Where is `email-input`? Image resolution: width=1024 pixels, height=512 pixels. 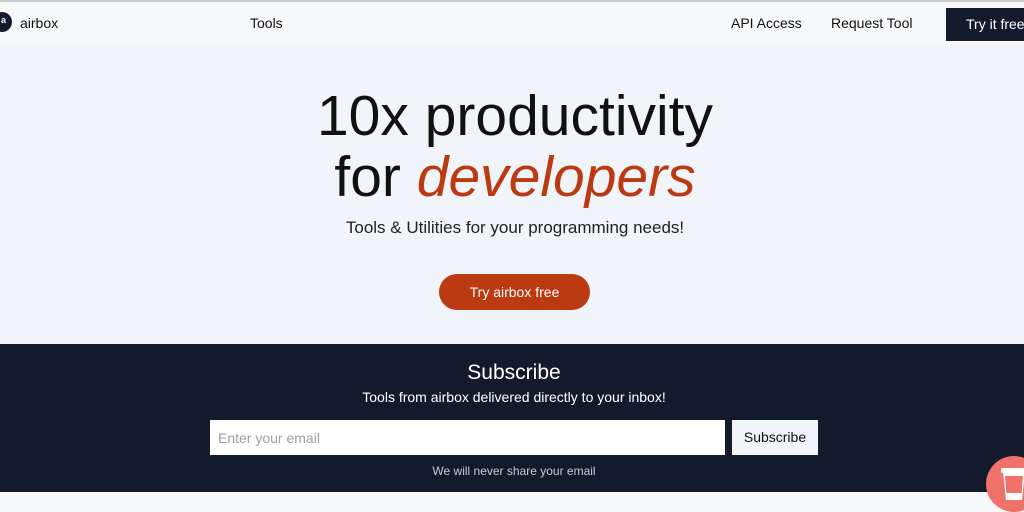
email-input is located at coordinates (467, 437).